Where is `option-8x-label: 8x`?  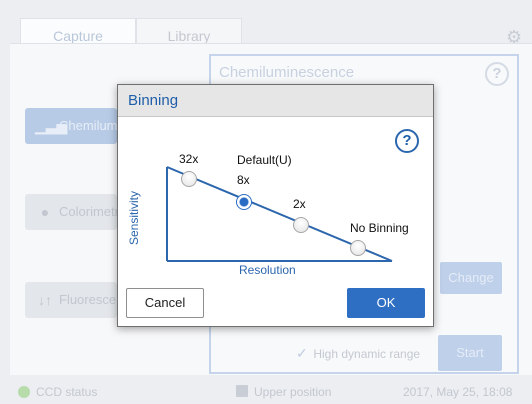
option-8x-label: 8x is located at coordinates (243, 180).